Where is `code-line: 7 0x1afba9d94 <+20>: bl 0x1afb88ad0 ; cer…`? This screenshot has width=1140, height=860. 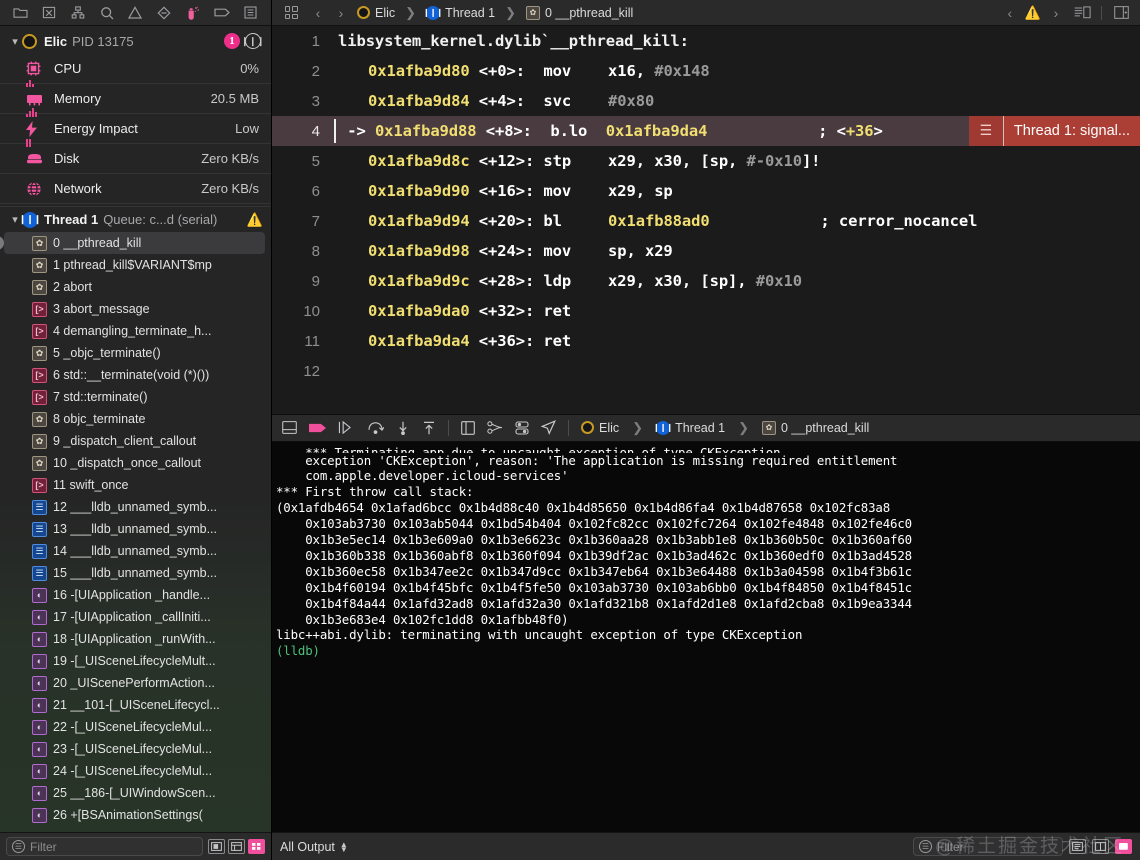
code-line: 7 0x1afba9d94 <+20>: bl 0x1afb88ad0 ; cer… is located at coordinates (706, 221).